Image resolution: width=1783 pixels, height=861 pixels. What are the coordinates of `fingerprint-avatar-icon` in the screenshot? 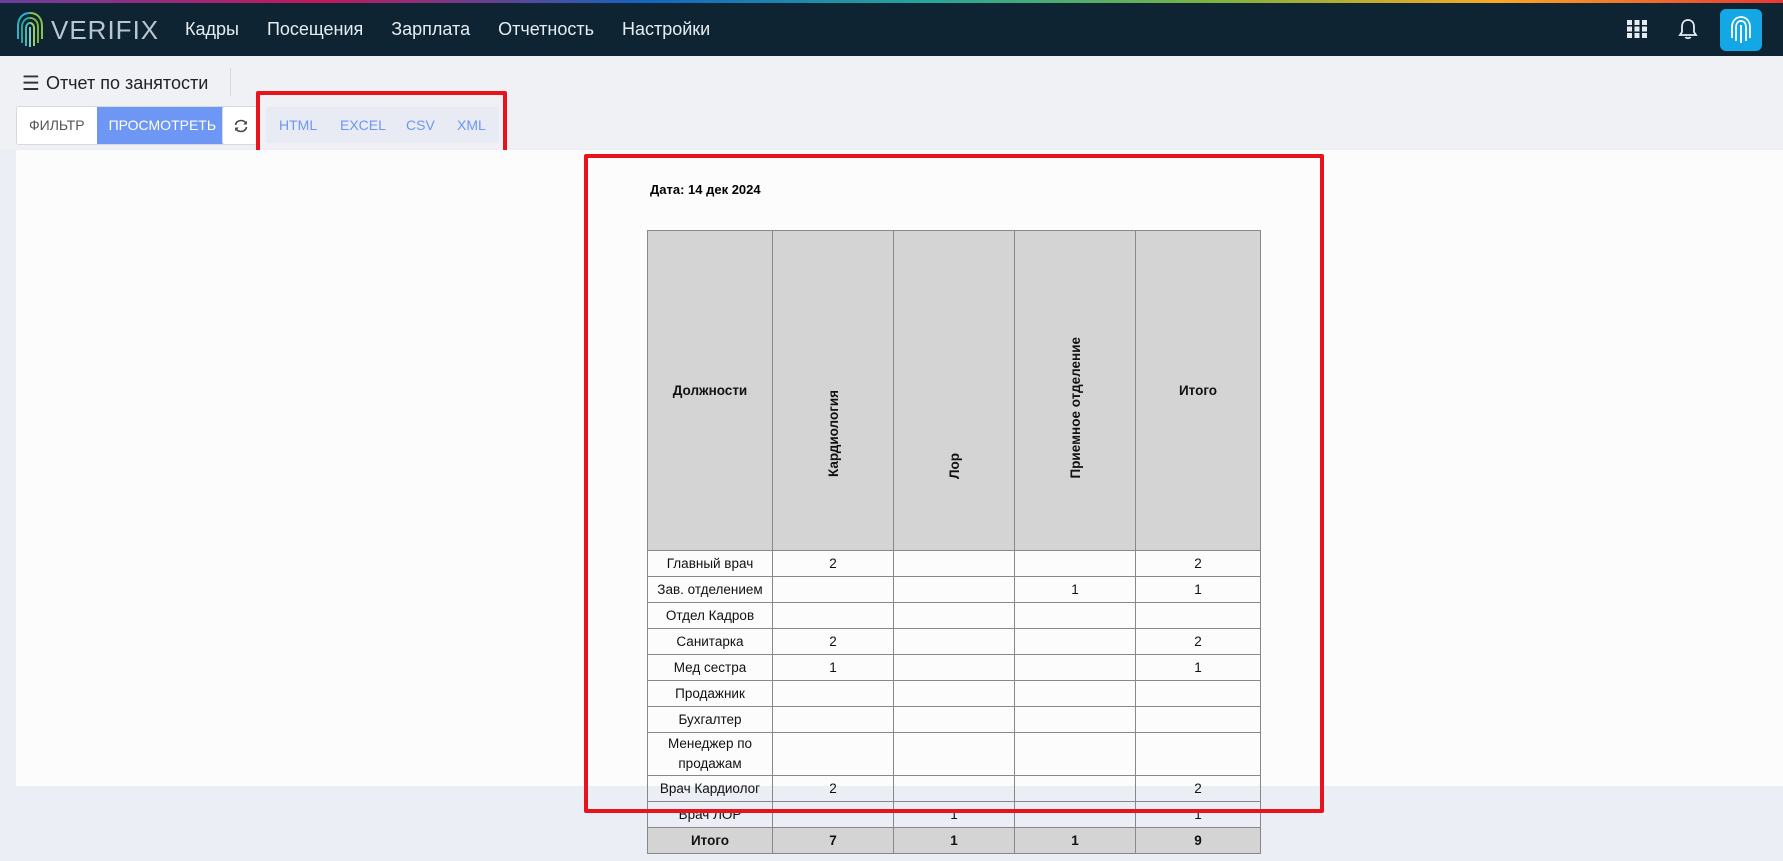 It's located at (1741, 29).